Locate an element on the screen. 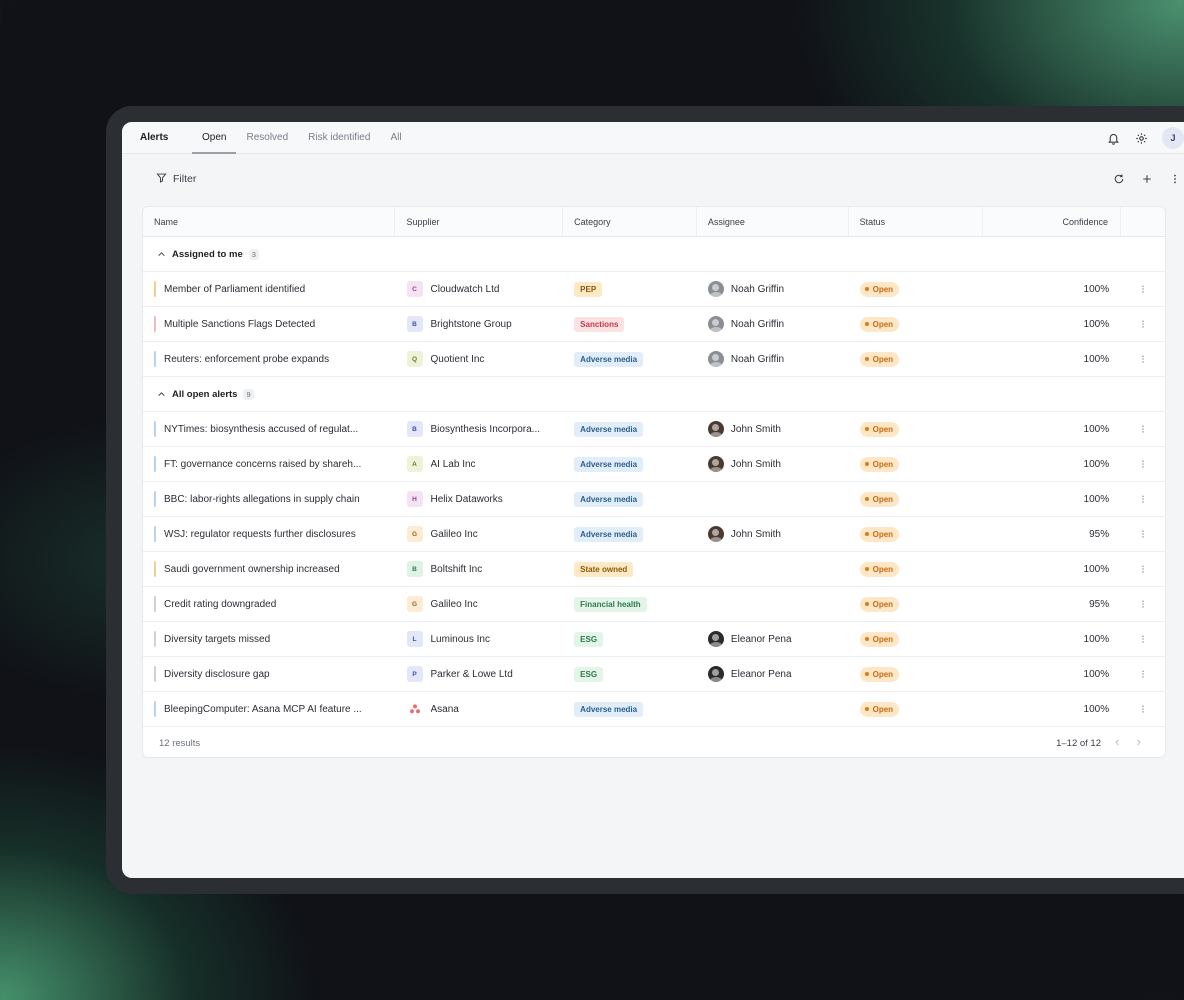  supplier-name: AI Lab Inc is located at coordinates (453, 464).